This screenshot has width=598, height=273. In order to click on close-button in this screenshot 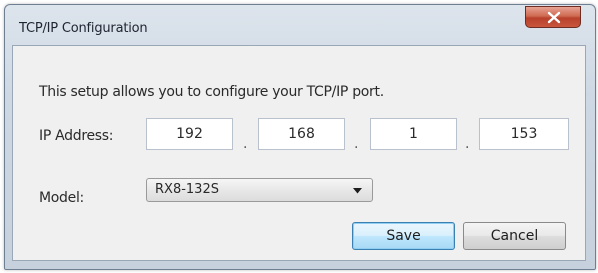, I will do `click(553, 17)`.